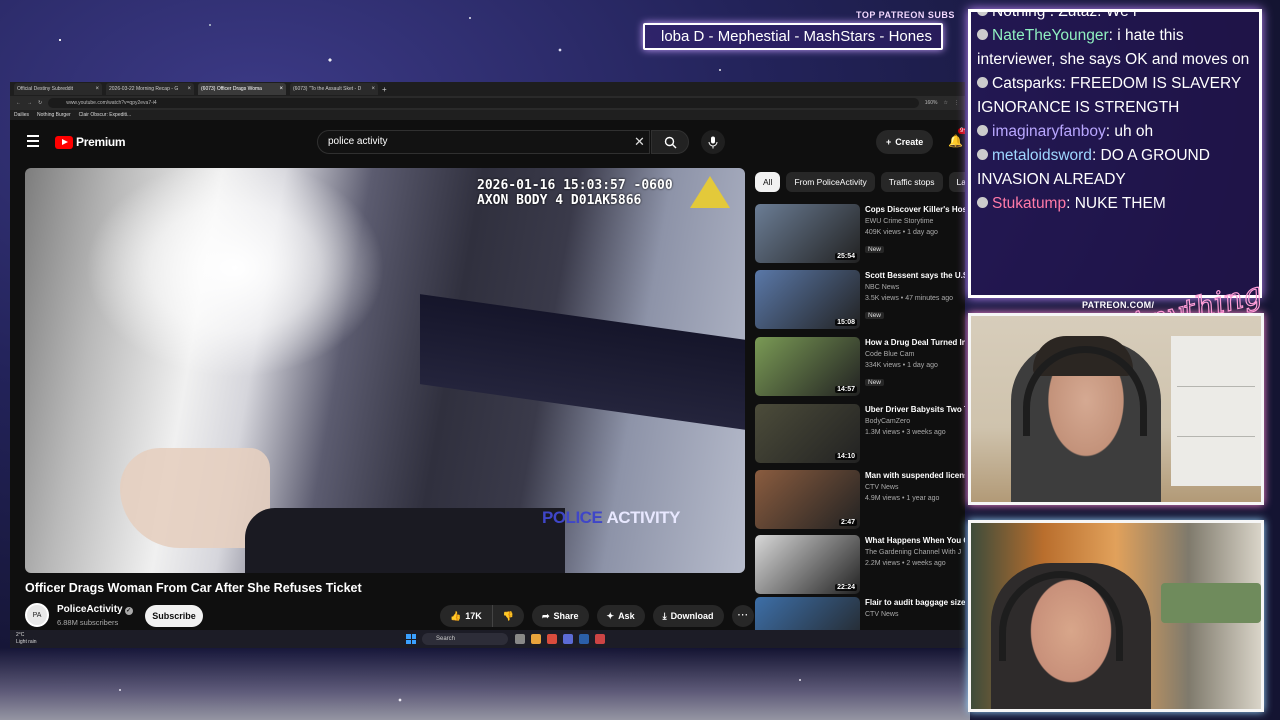 The width and height of the screenshot is (1280, 720). Describe the element at coordinates (1027, 83) in the screenshot. I see `chat-username: Catsparks` at that location.